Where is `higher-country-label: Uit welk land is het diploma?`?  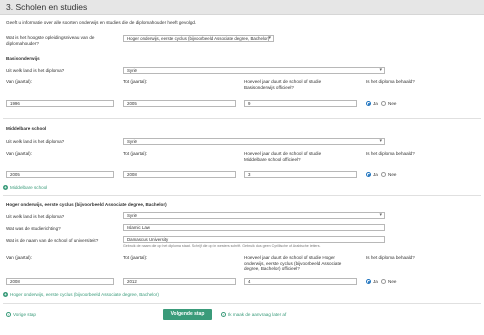 higher-country-label: Uit welk land is het diploma? is located at coordinates (35, 216).